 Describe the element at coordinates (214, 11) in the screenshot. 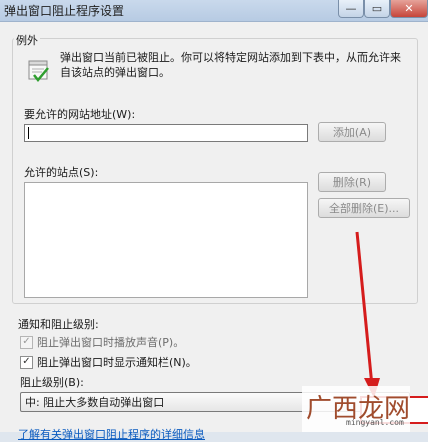

I see `title-bar: 弹出窗口阻止程序设置 — ▭ ✕` at that location.